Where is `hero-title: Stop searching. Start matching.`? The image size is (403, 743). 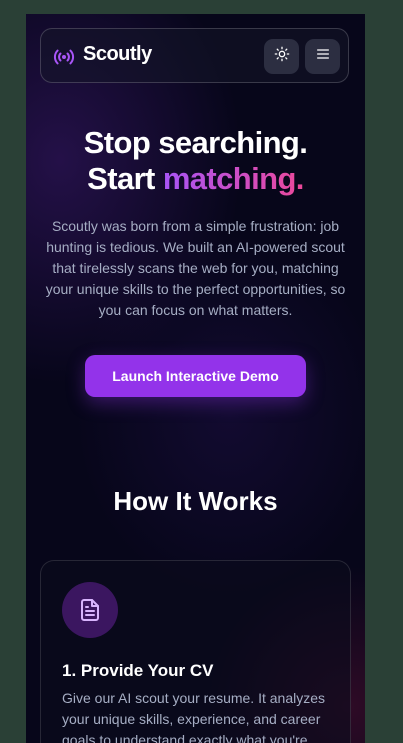
hero-title: Stop searching. Start matching. is located at coordinates (195, 161).